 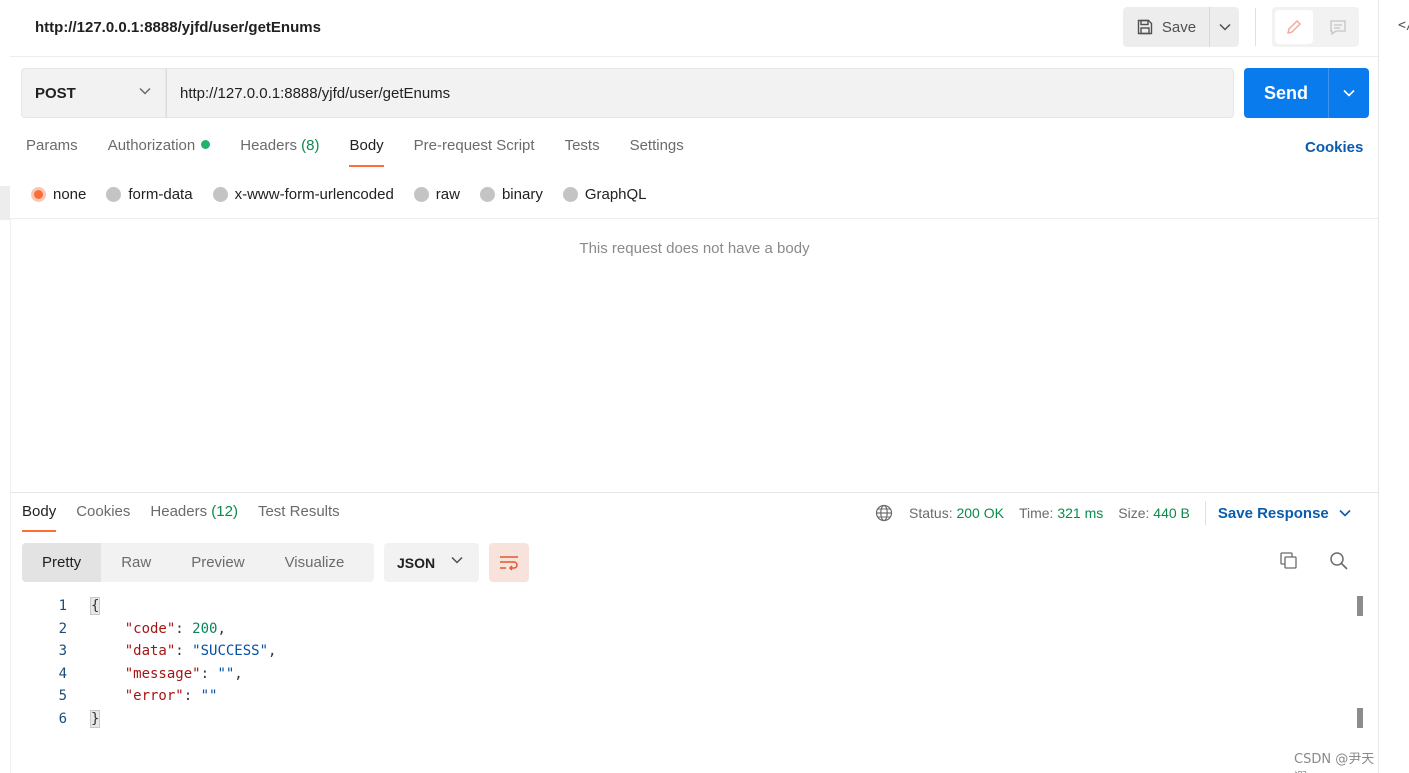 What do you see at coordinates (657, 152) in the screenshot?
I see `tab-settings: Settings` at bounding box center [657, 152].